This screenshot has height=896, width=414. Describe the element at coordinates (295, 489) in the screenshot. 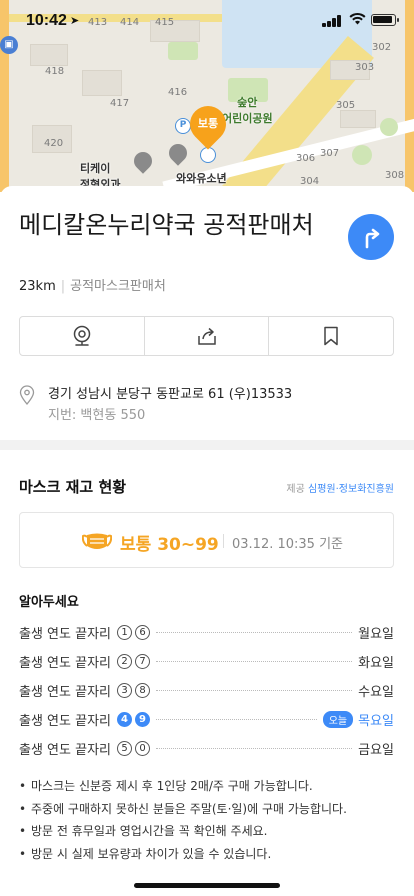

I see `provider-prefix: 제공` at that location.